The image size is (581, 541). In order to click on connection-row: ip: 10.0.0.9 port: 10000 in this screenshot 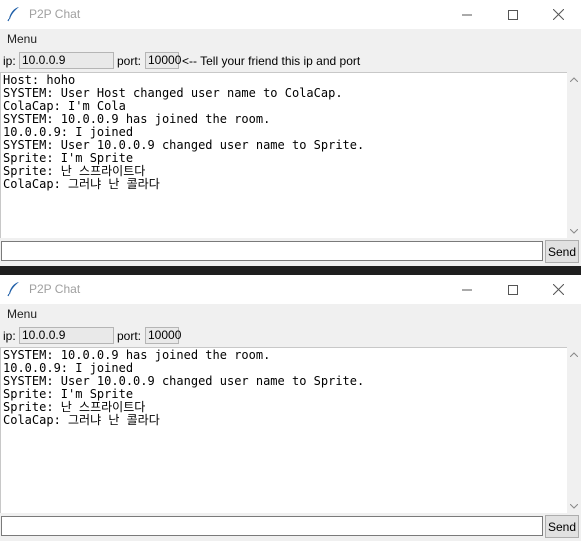, I will do `click(290, 336)`.